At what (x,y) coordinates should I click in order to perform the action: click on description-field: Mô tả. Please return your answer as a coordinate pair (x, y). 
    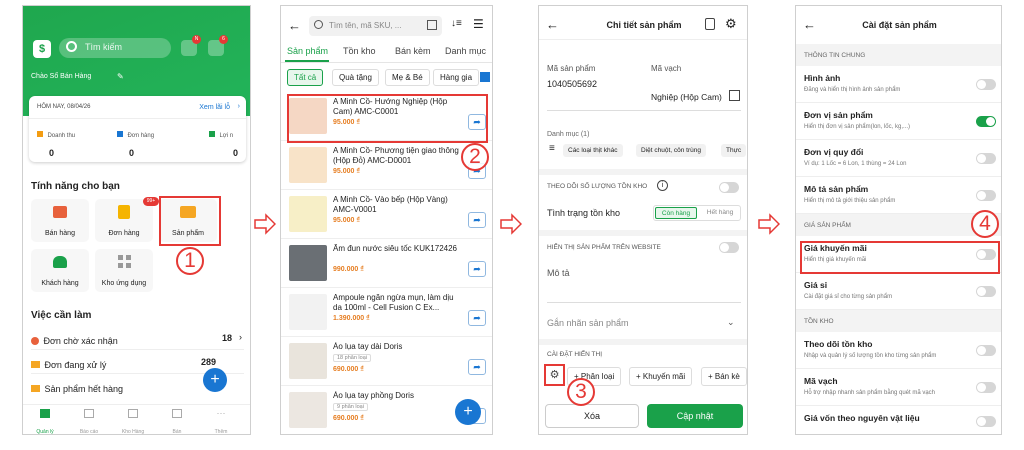
    Looking at the image, I should click on (558, 273).